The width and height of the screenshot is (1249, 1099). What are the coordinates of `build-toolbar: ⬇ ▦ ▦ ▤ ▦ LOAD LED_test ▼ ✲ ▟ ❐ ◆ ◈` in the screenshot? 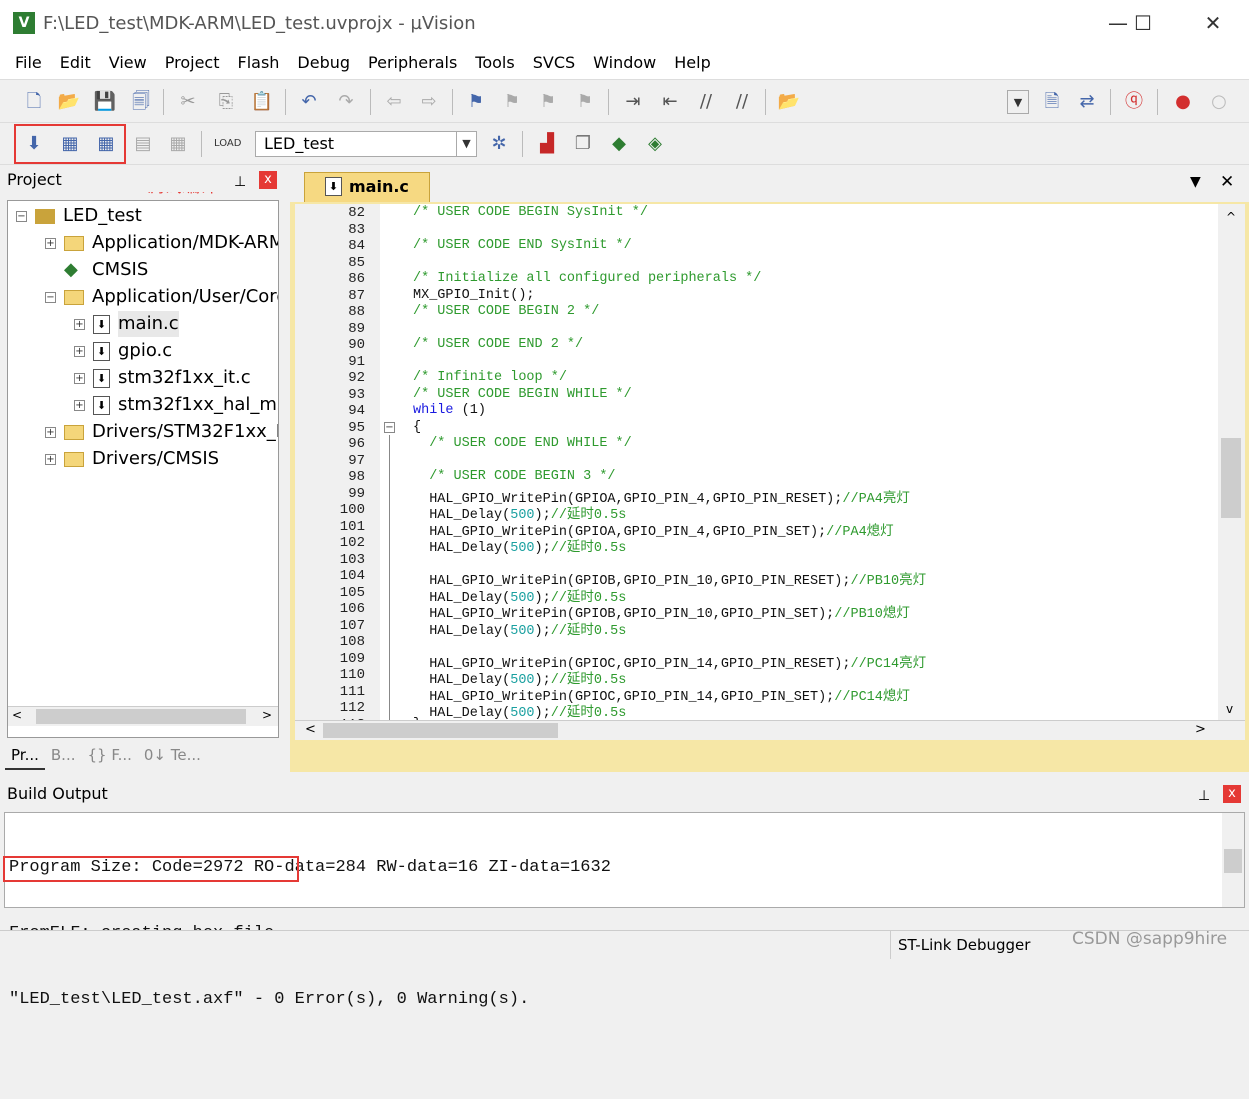 It's located at (624, 144).